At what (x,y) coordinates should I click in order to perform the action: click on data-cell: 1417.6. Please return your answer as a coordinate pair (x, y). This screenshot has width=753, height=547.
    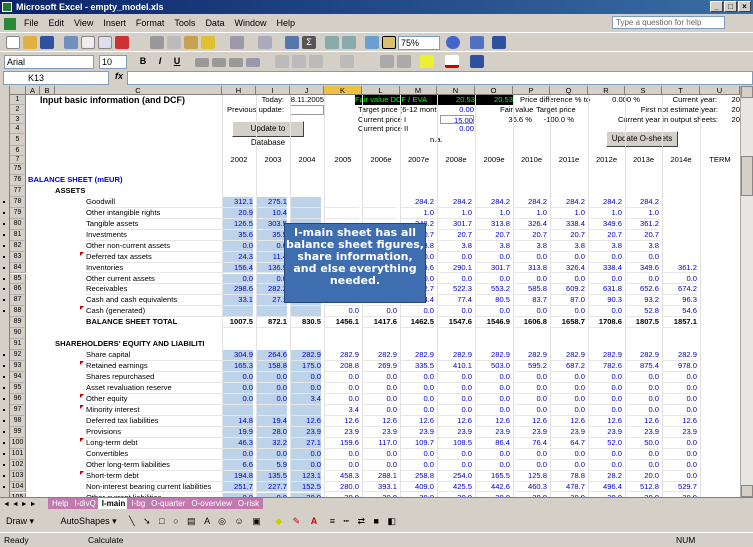
    Looking at the image, I should click on (379, 323).